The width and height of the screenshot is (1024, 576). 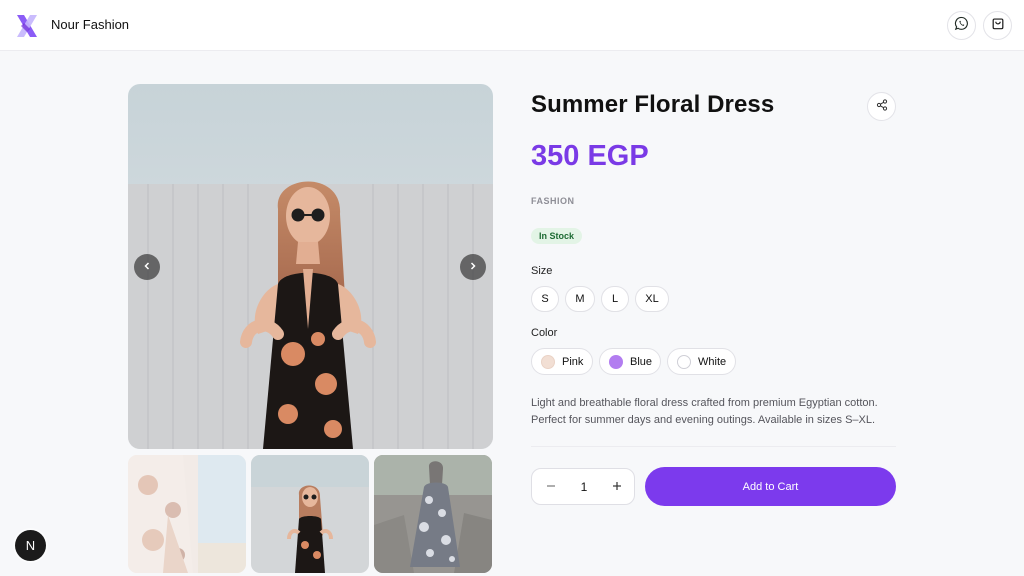 What do you see at coordinates (548, 361) in the screenshot?
I see `pink-swatch` at bounding box center [548, 361].